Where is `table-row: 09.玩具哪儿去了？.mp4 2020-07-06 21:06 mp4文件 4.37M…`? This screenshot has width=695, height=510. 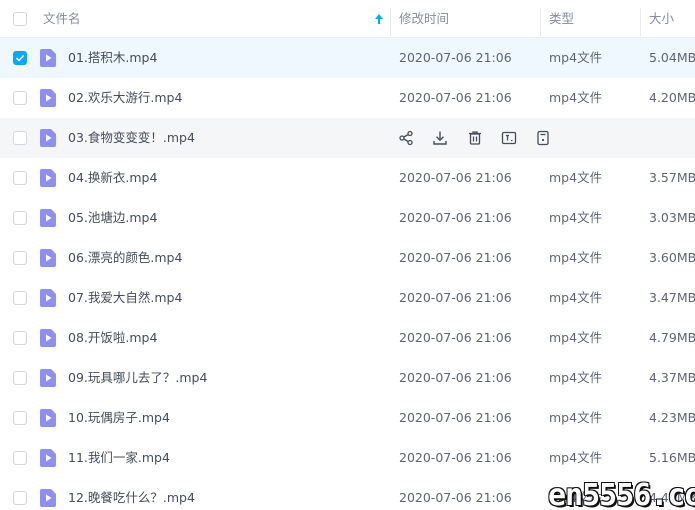
table-row: 09.玩具哪儿去了？.mp4 2020-07-06 21:06 mp4文件 4.37M… is located at coordinates (347, 378).